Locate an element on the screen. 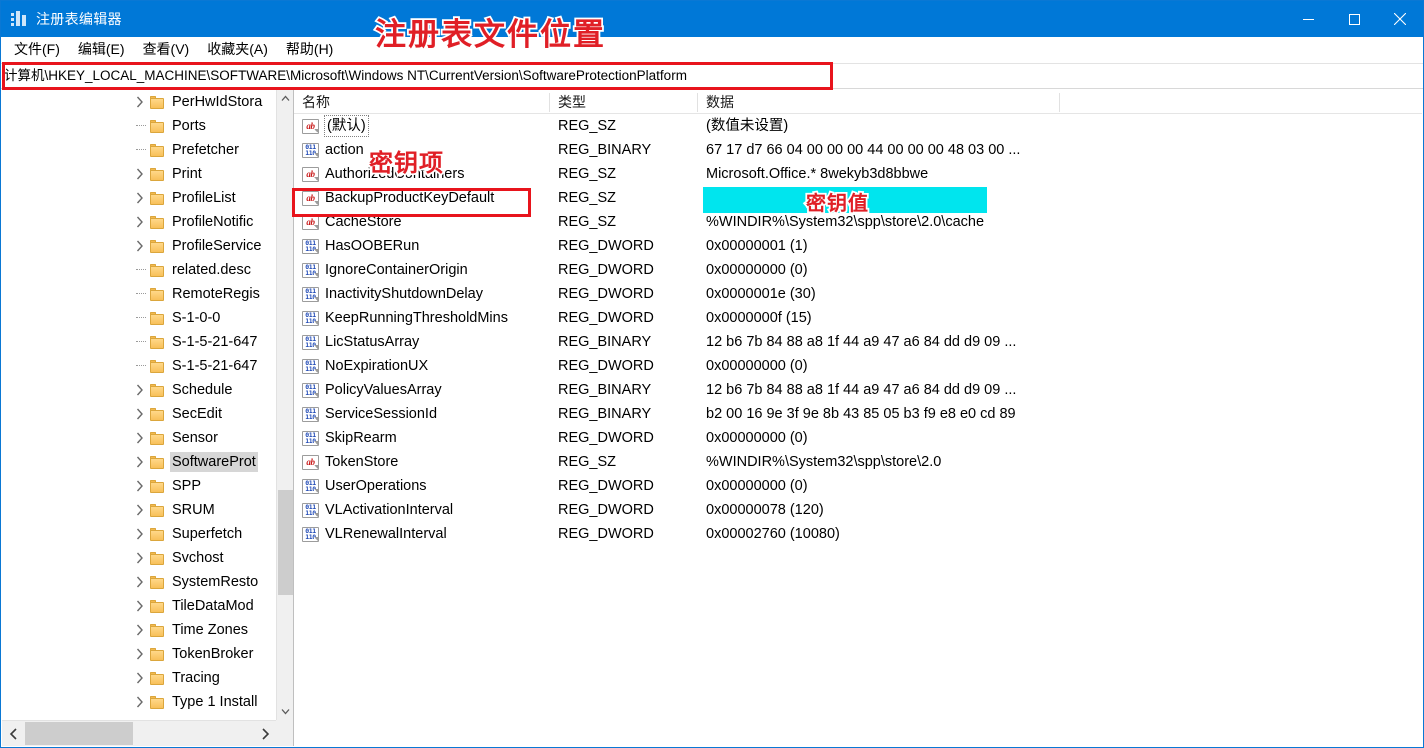 The width and height of the screenshot is (1424, 748). tree-item-label: S-1-5-21-647 is located at coordinates (215, 366).